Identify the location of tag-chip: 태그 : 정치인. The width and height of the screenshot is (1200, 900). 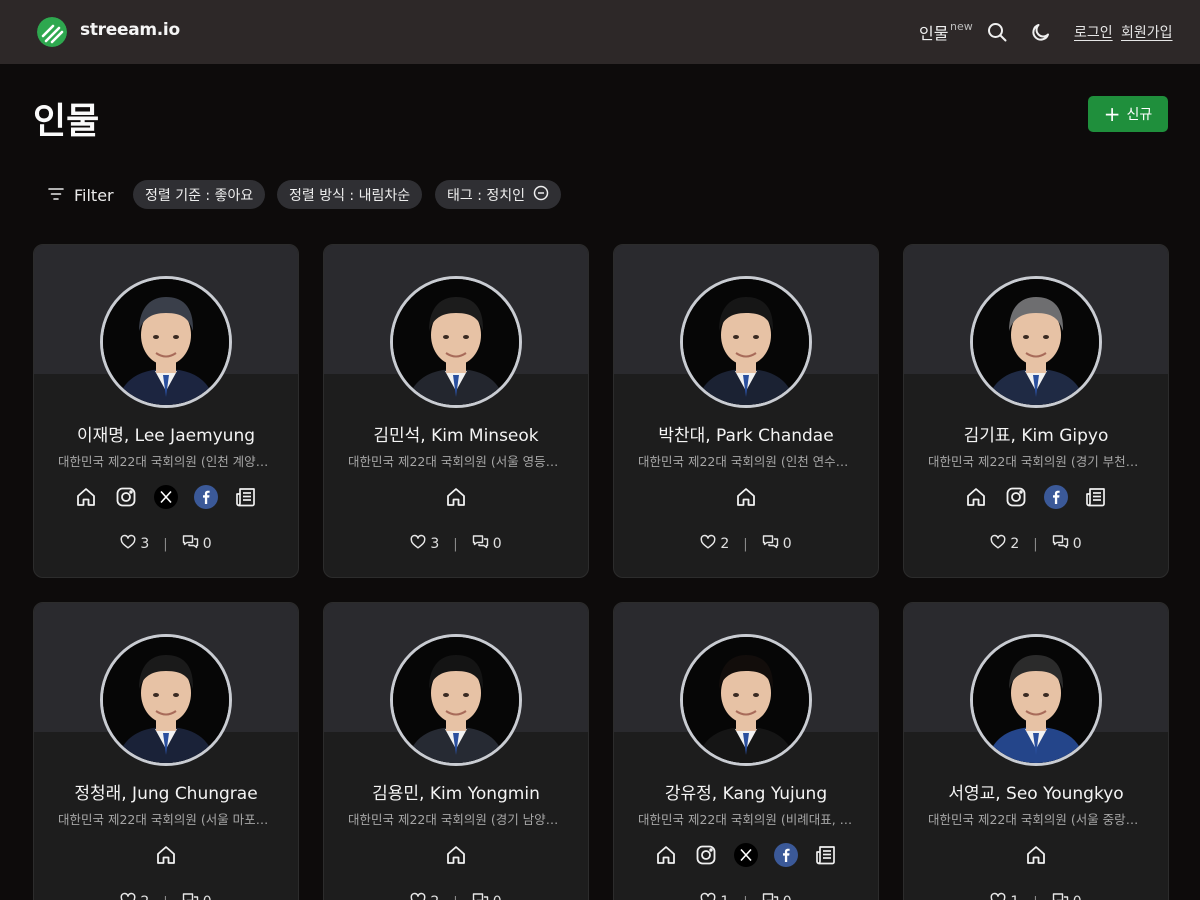
(498, 194).